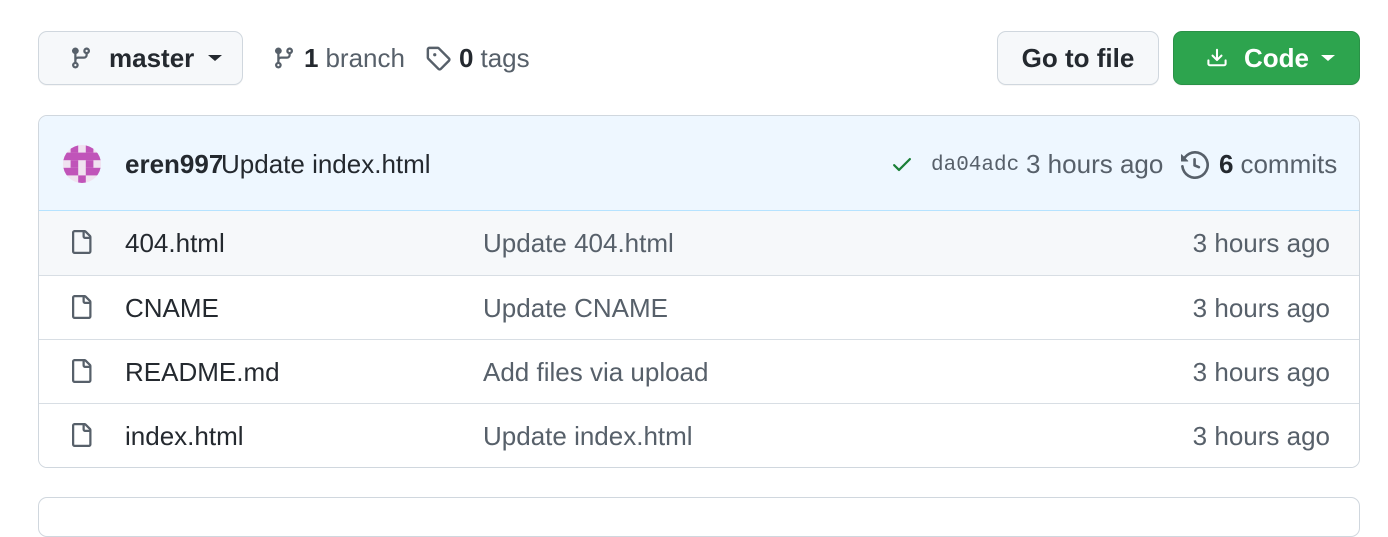  Describe the element at coordinates (174, 164) in the screenshot. I see `commit-author-link: eren997` at that location.